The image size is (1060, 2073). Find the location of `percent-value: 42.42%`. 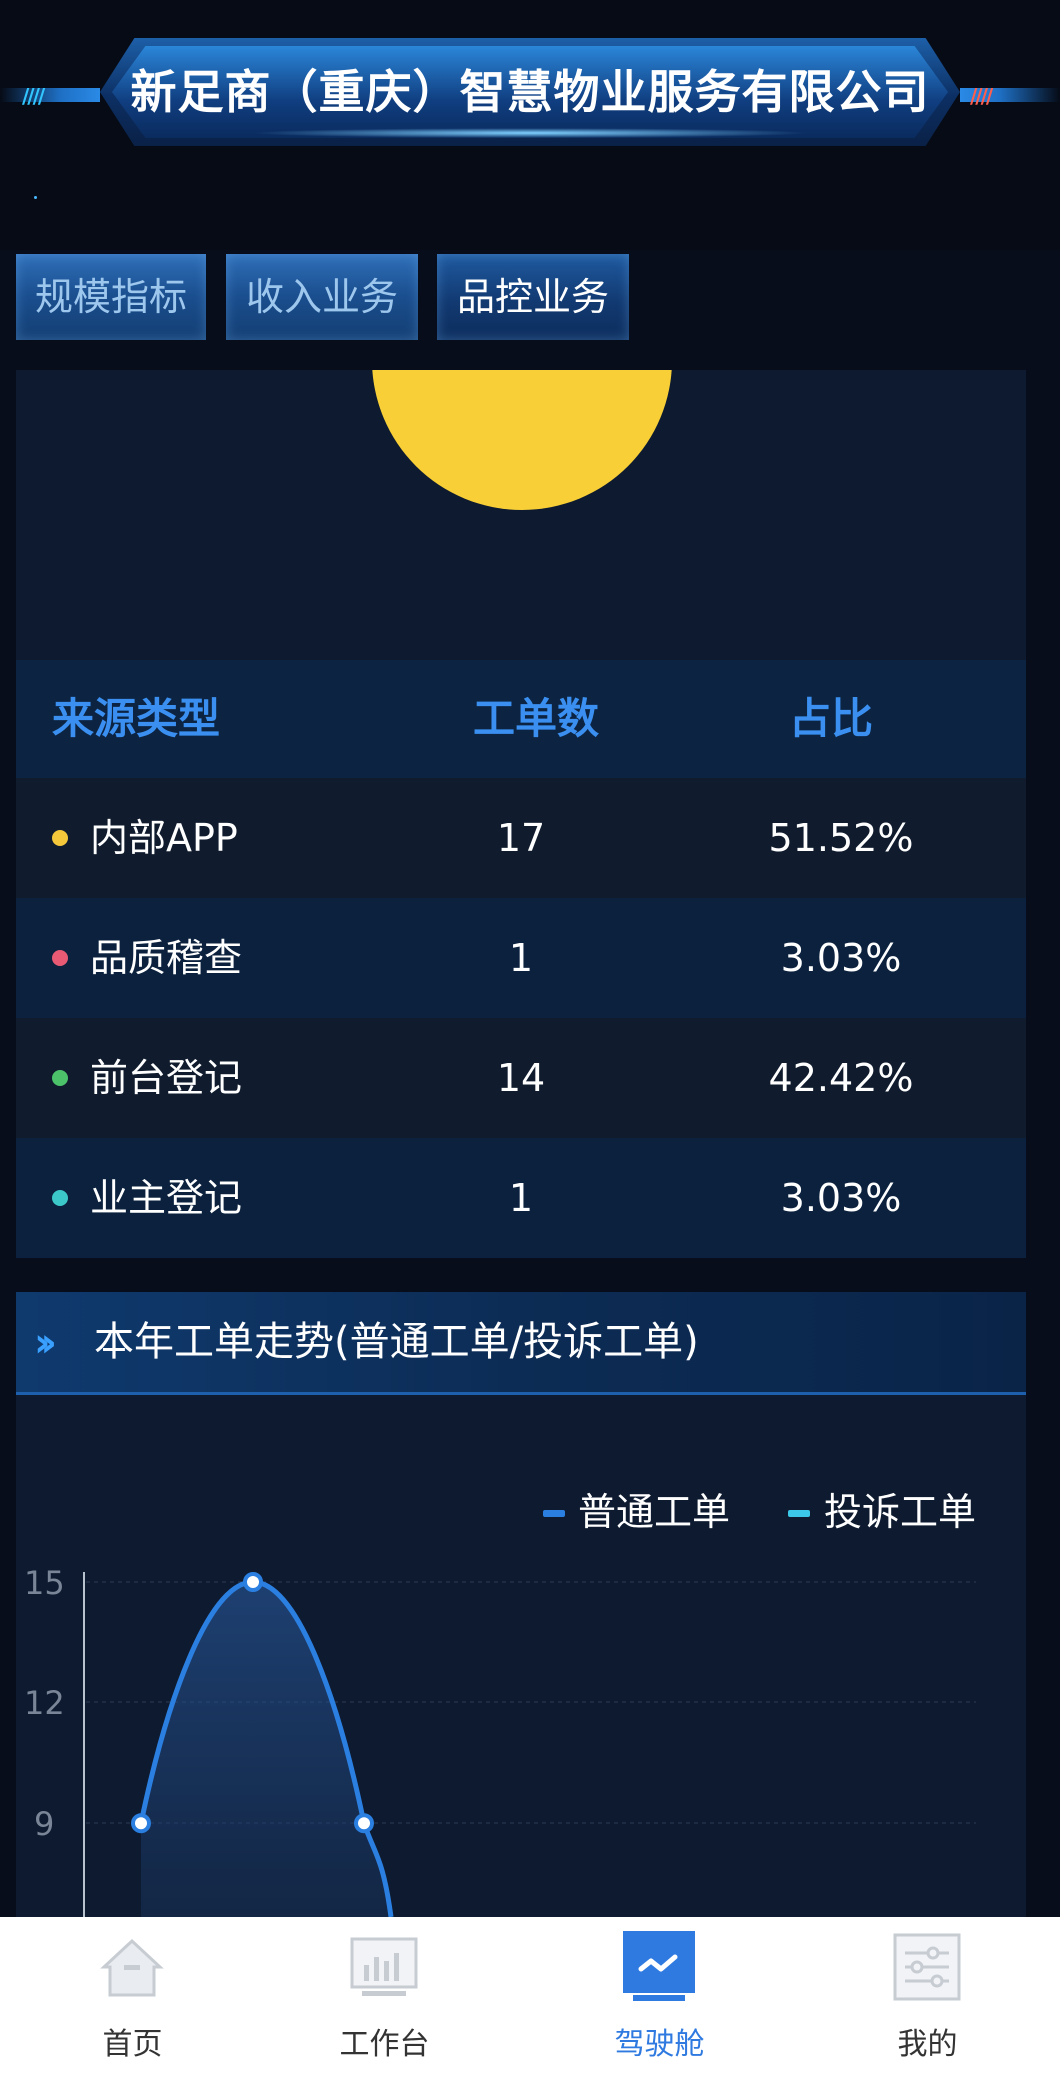

percent-value: 42.42% is located at coordinates (841, 1078).